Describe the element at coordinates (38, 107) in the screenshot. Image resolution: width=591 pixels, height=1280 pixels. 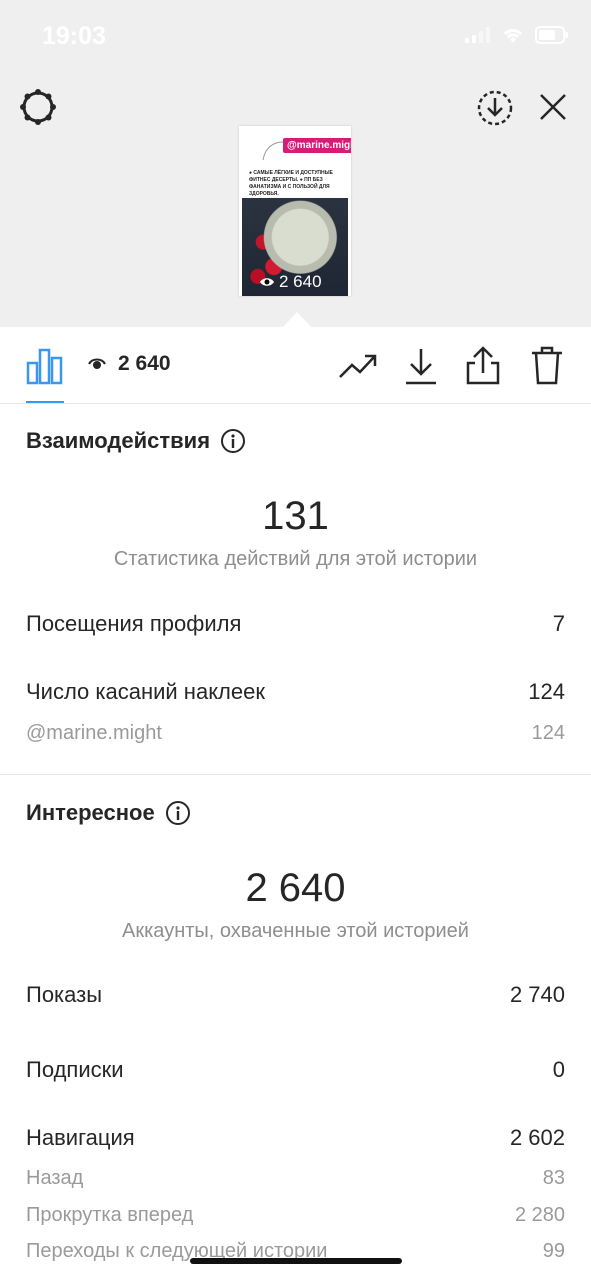
I see `settings-icon` at that location.